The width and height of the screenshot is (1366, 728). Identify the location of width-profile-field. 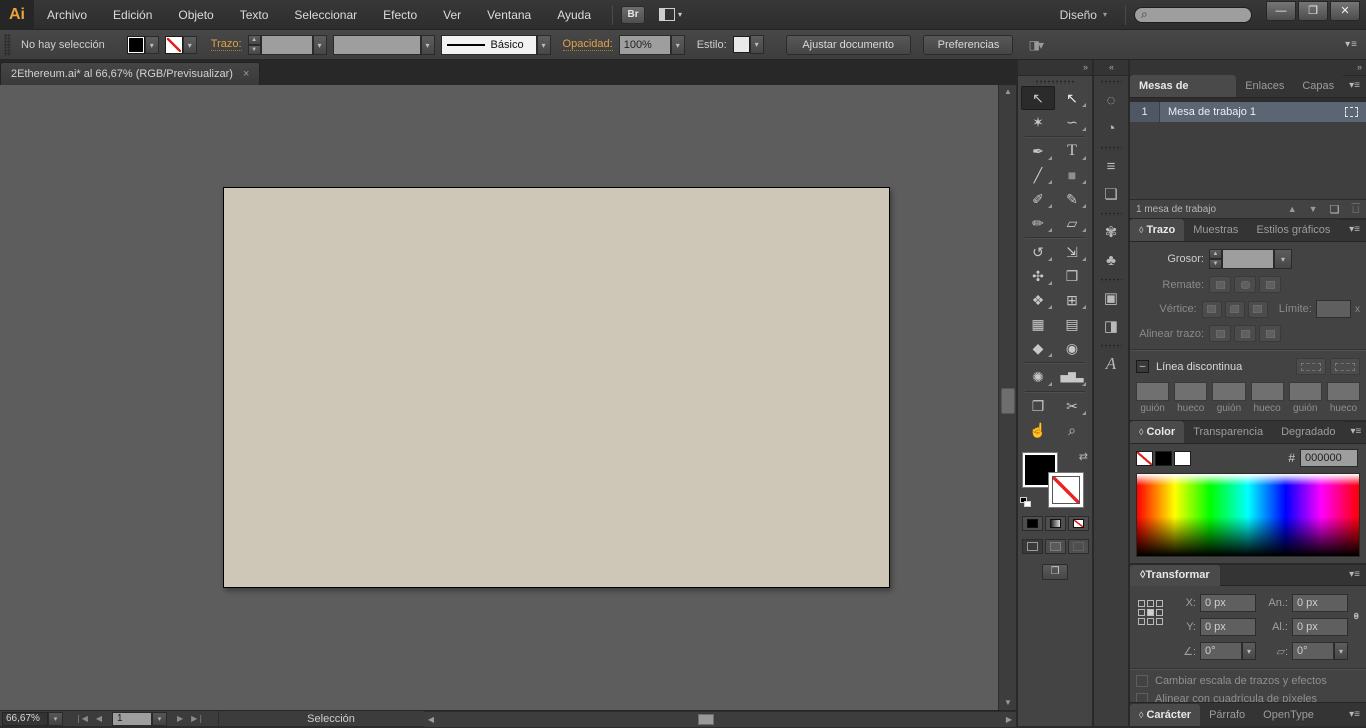
(376, 44).